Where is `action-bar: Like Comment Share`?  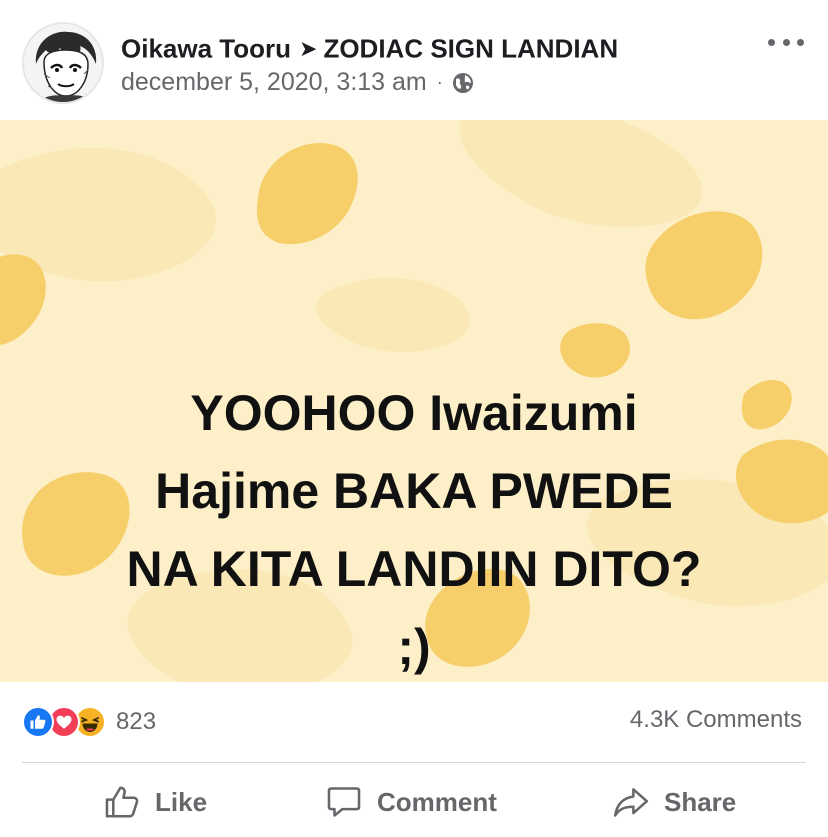 action-bar: Like Comment Share is located at coordinates (414, 802).